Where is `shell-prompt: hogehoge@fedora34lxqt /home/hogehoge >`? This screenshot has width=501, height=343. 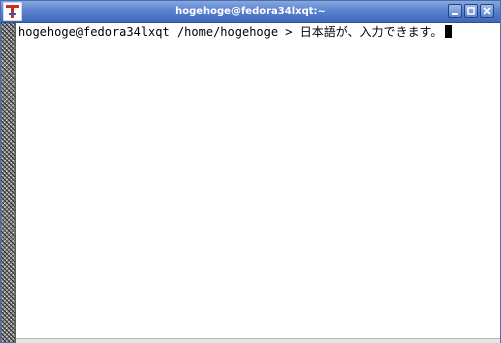
shell-prompt: hogehoge@fedora34lxqt /home/hogehoge > is located at coordinates (159, 32).